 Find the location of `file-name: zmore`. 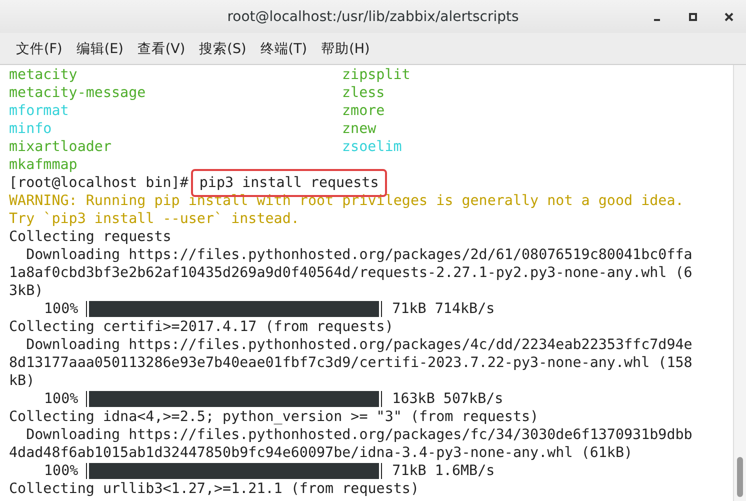

file-name: zmore is located at coordinates (363, 111).